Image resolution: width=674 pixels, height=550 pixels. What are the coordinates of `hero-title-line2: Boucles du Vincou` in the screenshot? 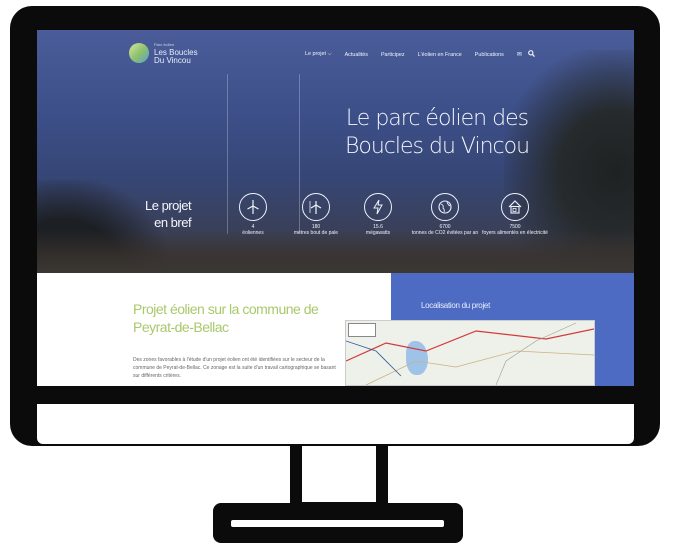 It's located at (437, 146).